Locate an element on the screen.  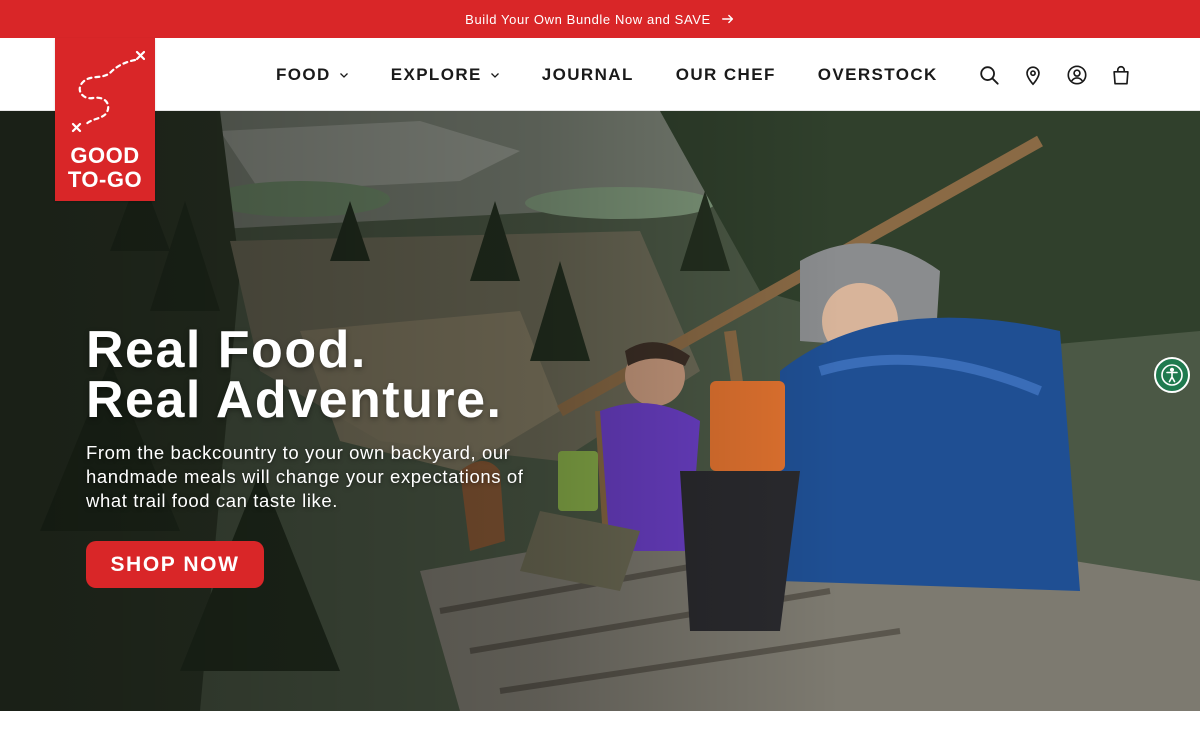
hero-headline-line1: Real Food. is located at coordinates (226, 350).